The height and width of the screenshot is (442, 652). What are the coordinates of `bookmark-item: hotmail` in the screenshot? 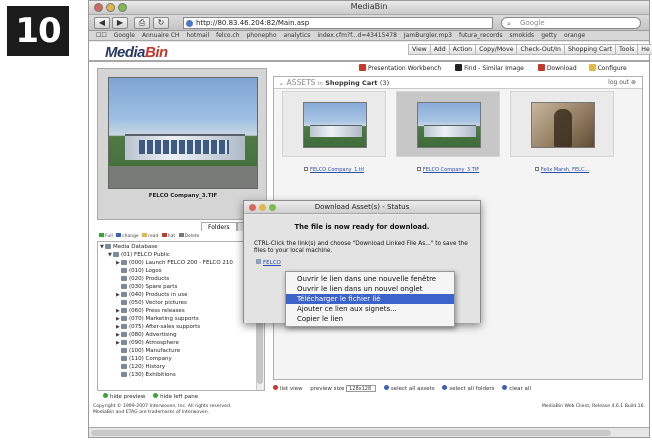 It's located at (197, 35).